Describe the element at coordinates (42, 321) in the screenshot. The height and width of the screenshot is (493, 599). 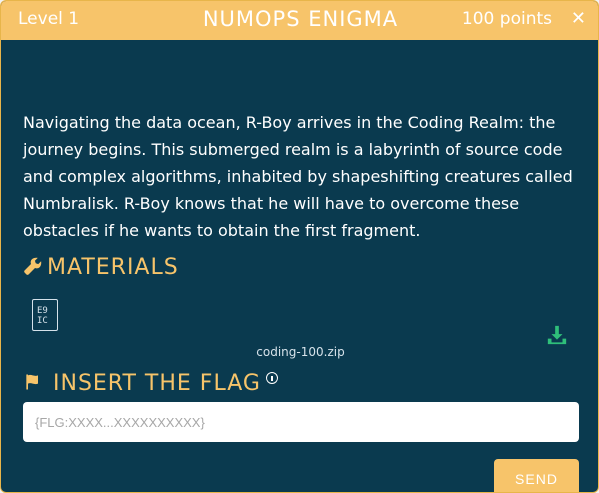
I see `file-icon-text-2: IC` at that location.